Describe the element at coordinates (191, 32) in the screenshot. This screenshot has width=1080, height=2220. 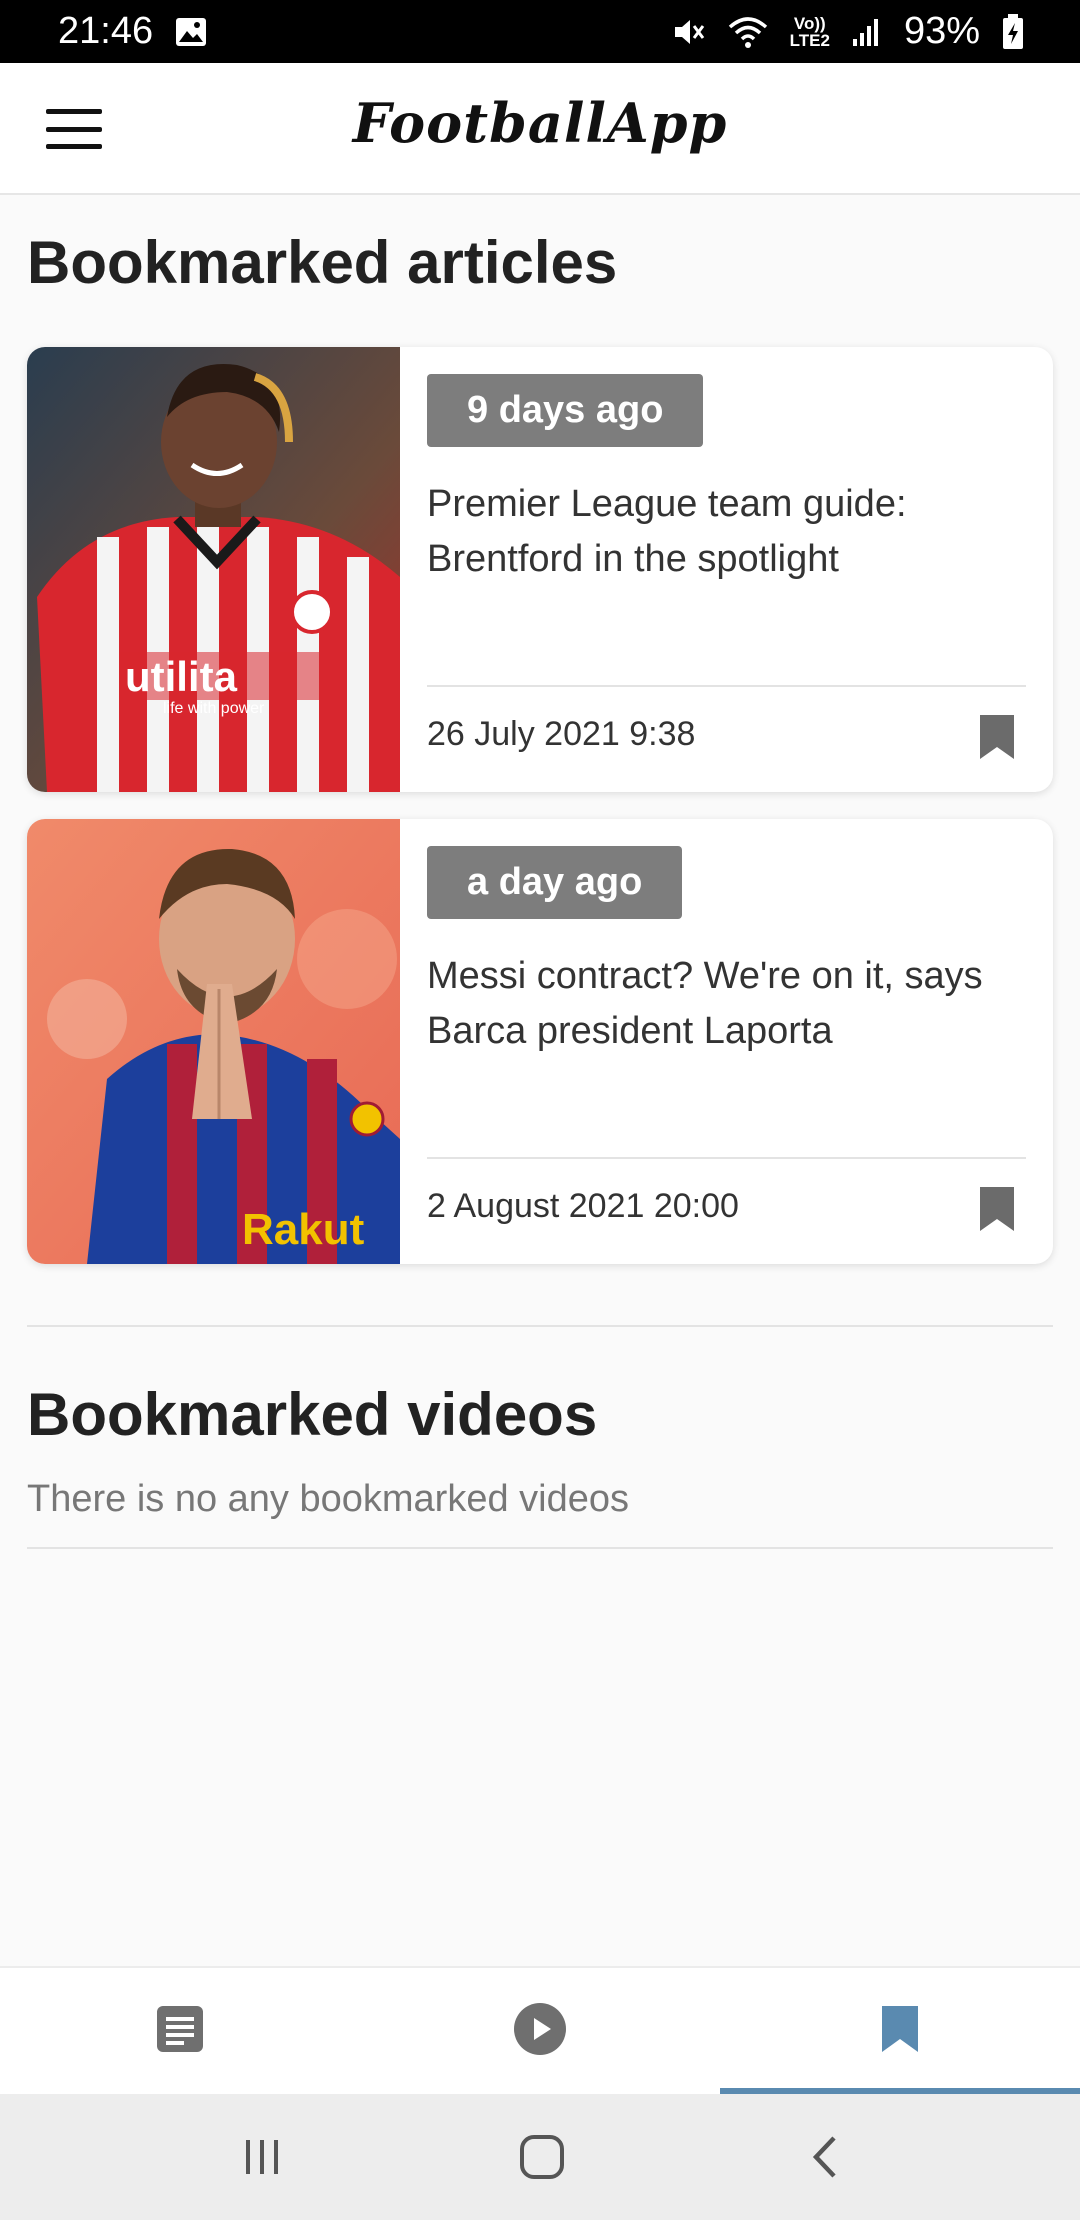
I see `image-notification-icon` at that location.